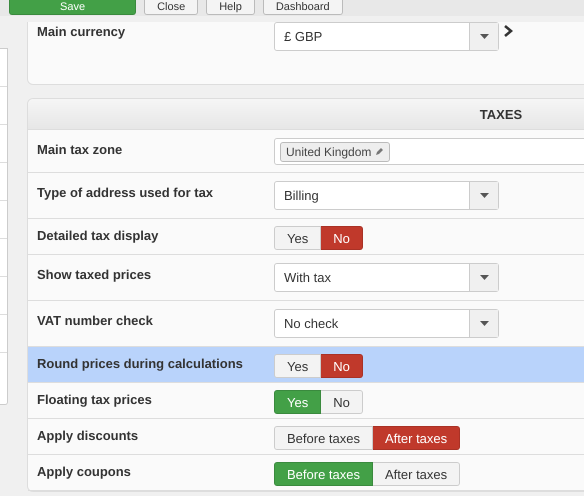  What do you see at coordinates (94, 274) in the screenshot?
I see `field-label: Show taxed prices` at bounding box center [94, 274].